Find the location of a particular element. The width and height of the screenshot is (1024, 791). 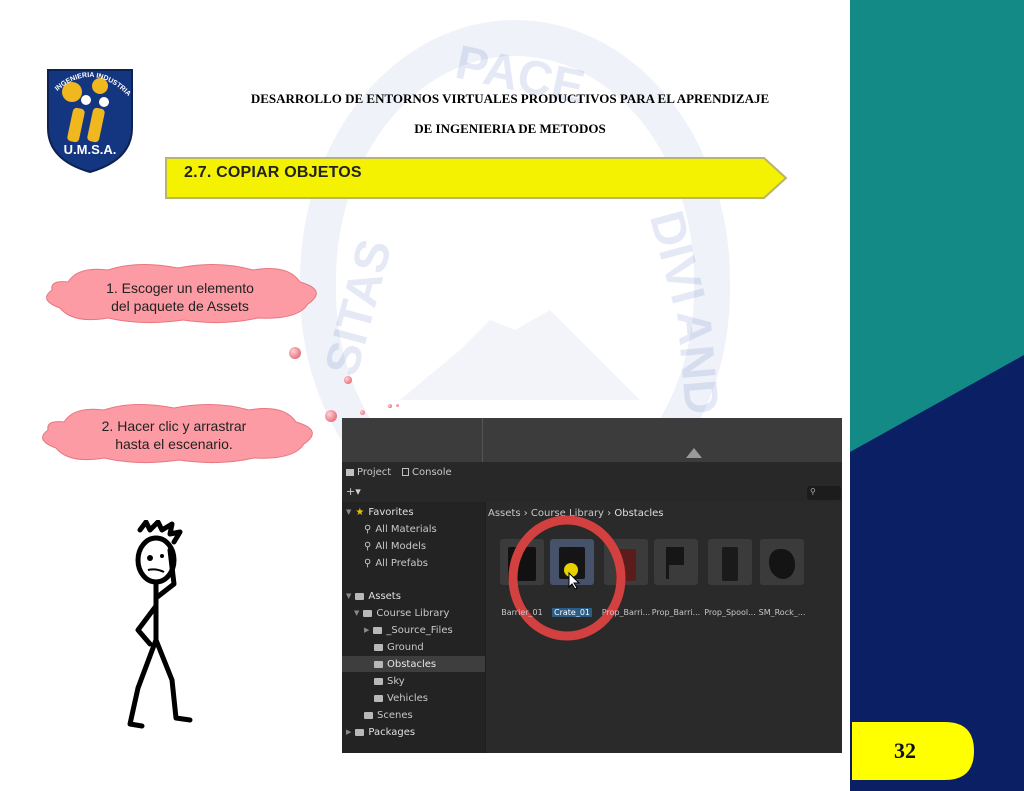

logo-acronym: U.M.S.A. is located at coordinates (90, 149).